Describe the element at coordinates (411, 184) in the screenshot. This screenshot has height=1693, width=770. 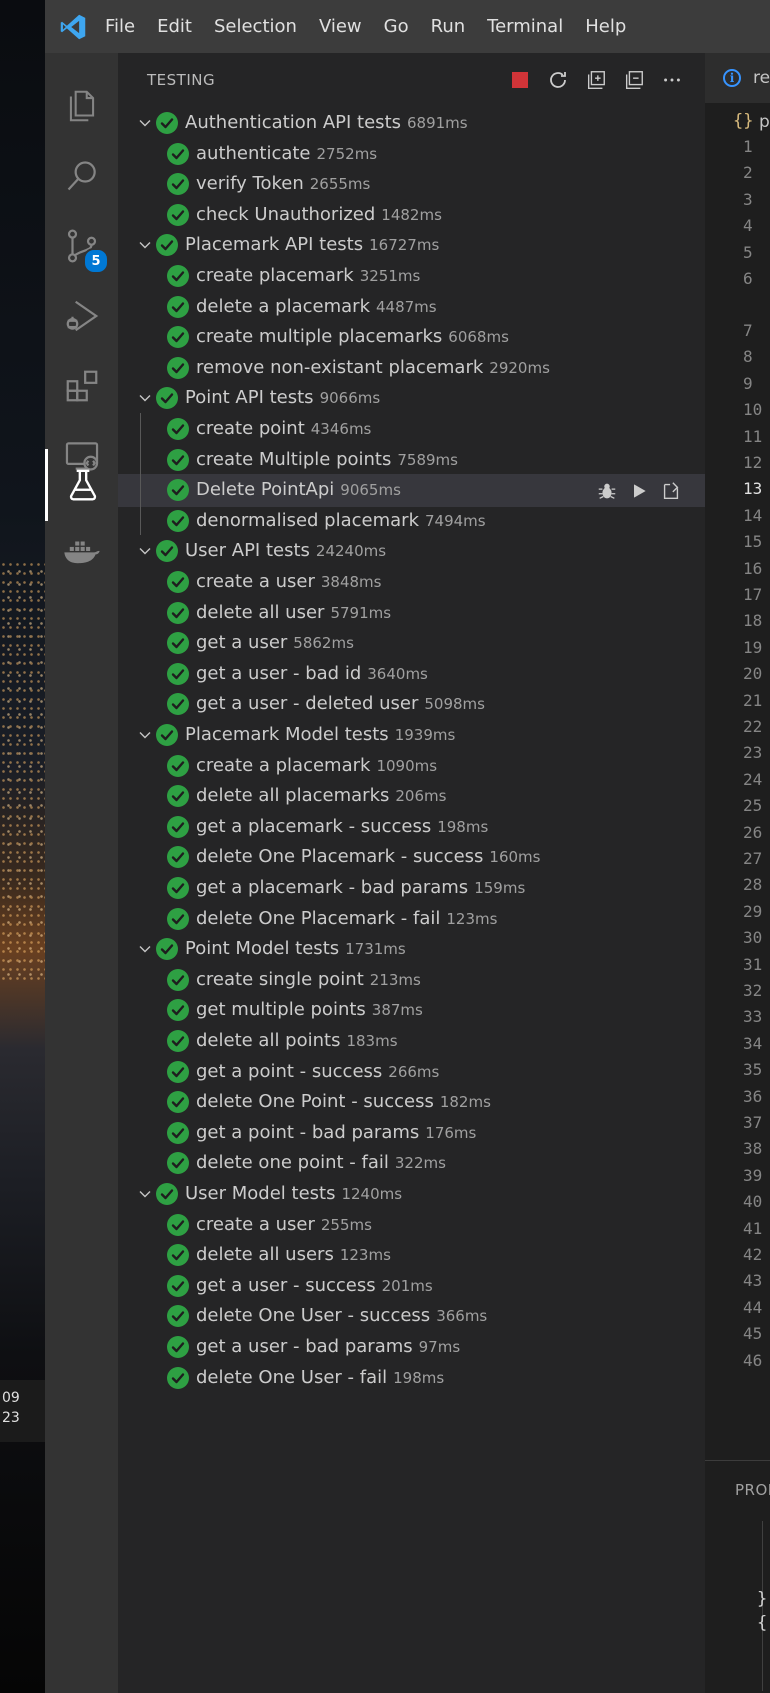
I see `test-case-row: verify Token 2655ms` at that location.